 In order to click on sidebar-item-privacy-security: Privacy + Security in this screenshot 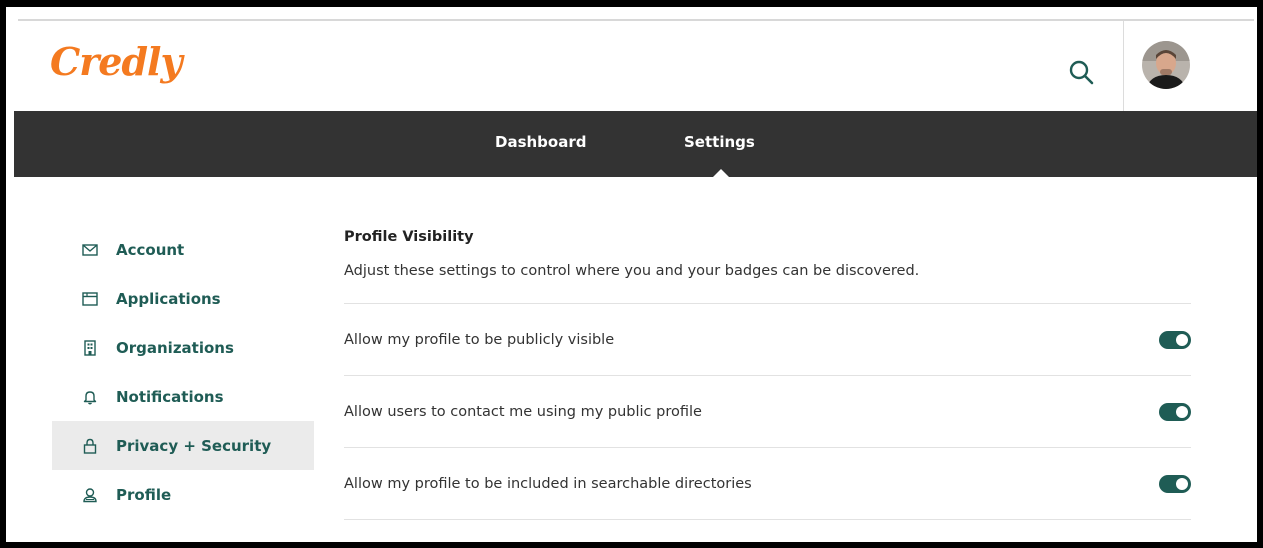, I will do `click(183, 445)`.